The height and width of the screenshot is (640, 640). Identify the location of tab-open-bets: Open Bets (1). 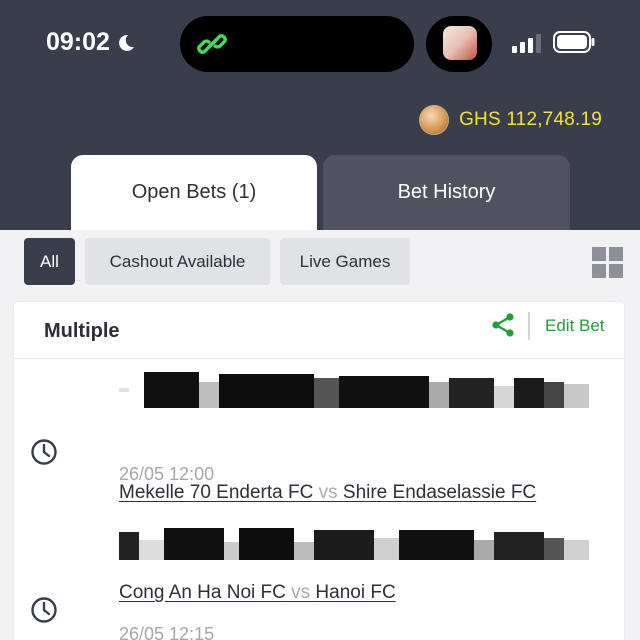
(194, 192).